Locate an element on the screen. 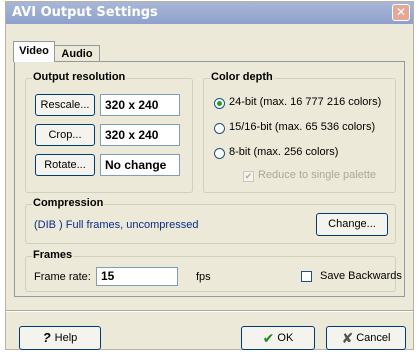 The height and width of the screenshot is (352, 419). close-button: ✕ is located at coordinates (401, 12).